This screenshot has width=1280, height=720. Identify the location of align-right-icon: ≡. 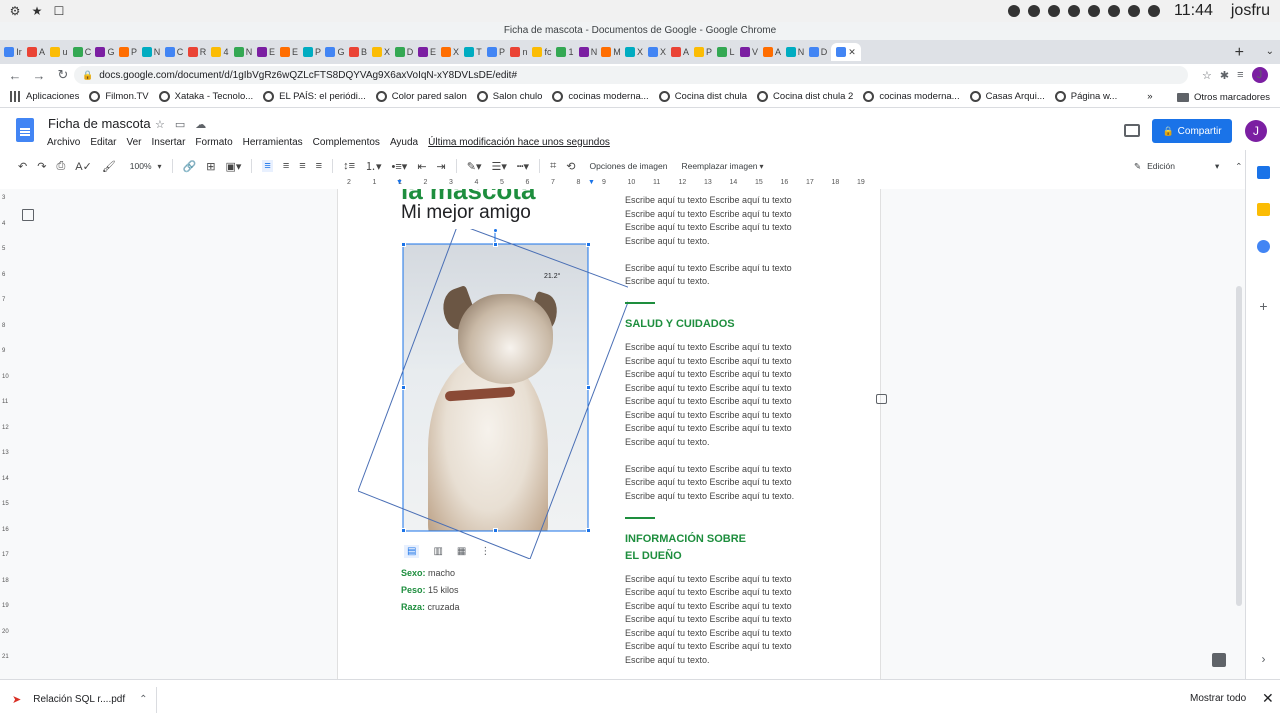
(302, 166).